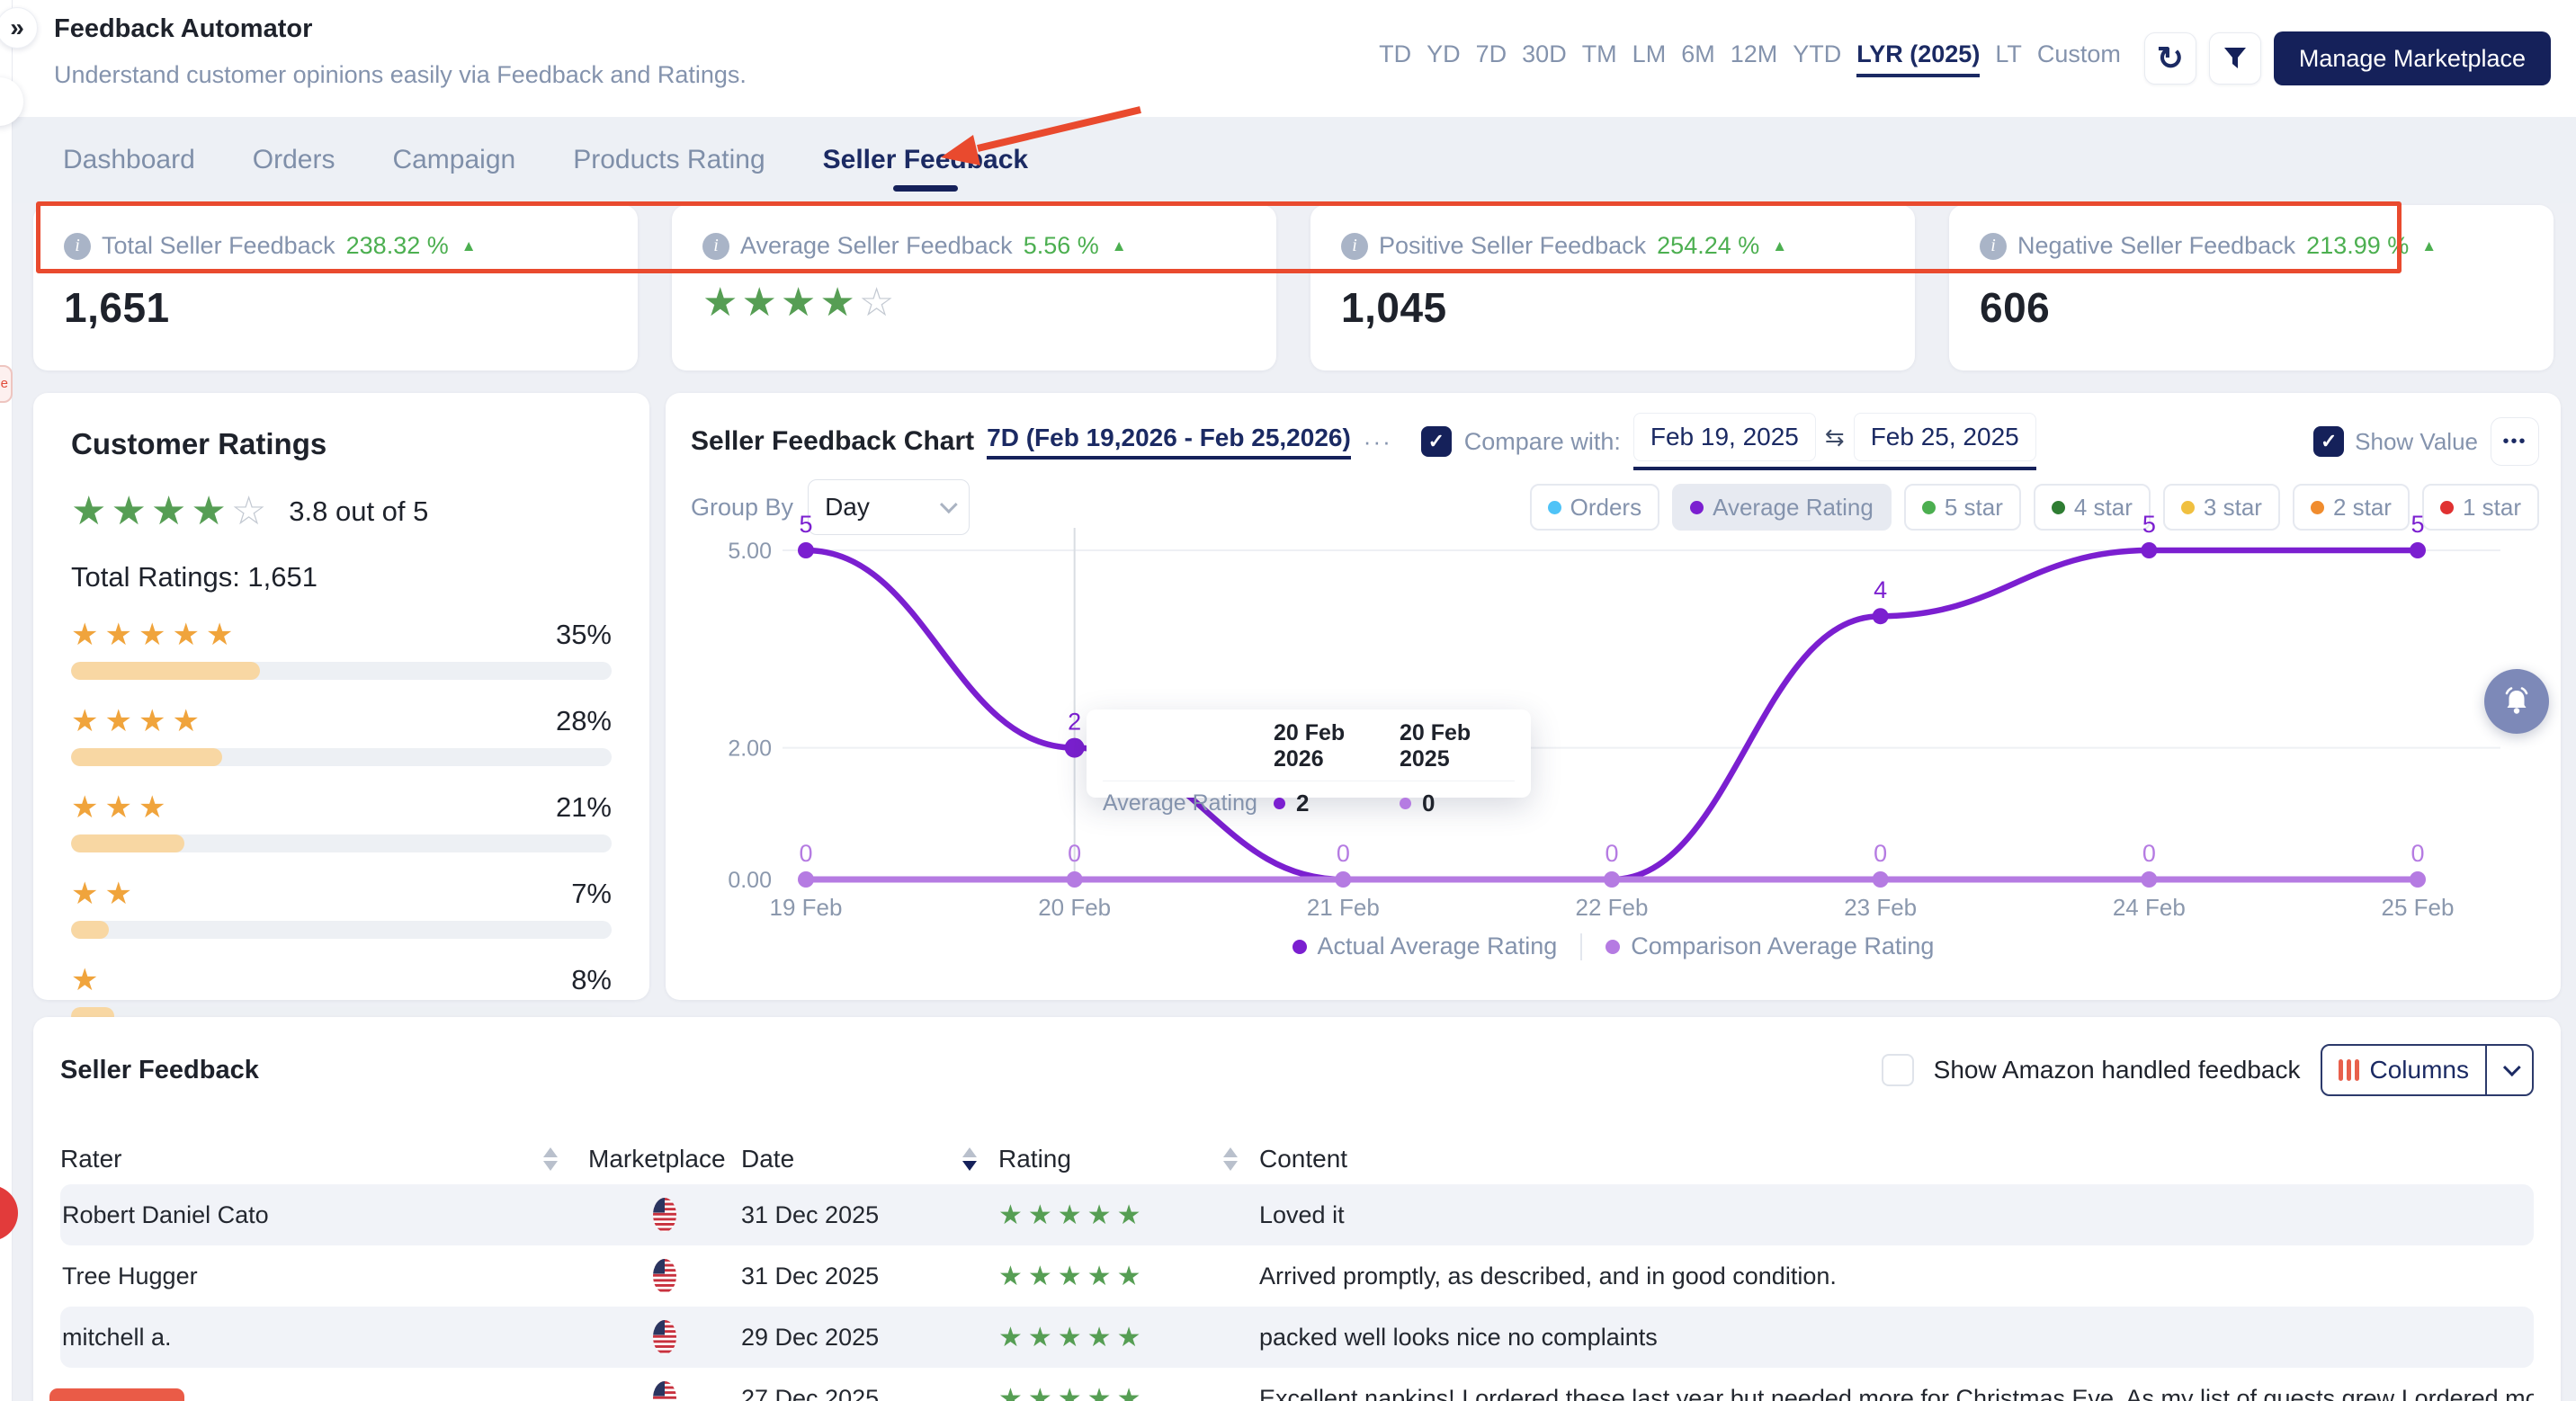 The width and height of the screenshot is (2576, 1401). What do you see at coordinates (129, 160) in the screenshot?
I see `tab-dashboard: Dashboard` at bounding box center [129, 160].